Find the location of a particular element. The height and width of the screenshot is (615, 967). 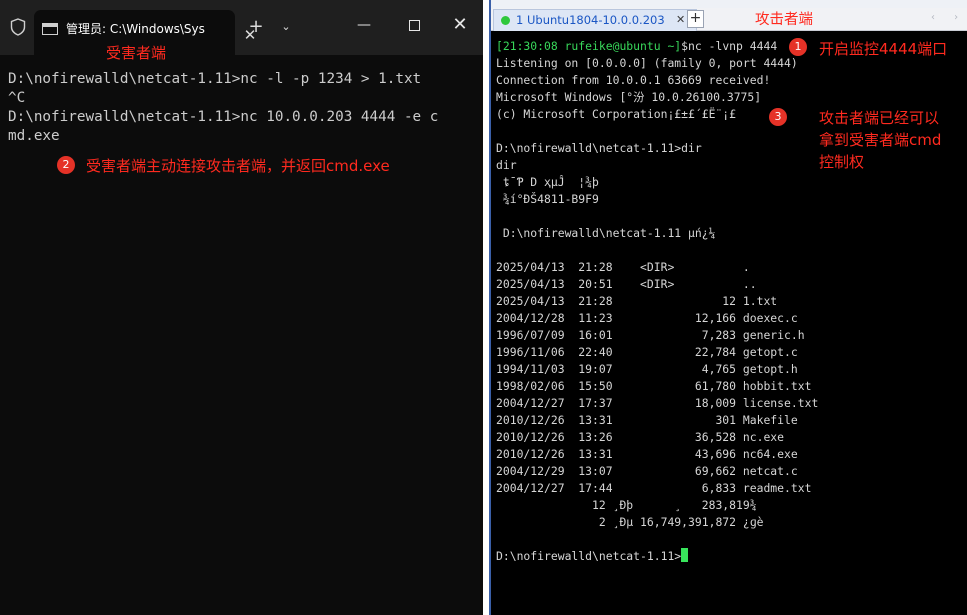

shield-icon is located at coordinates (18, 27).